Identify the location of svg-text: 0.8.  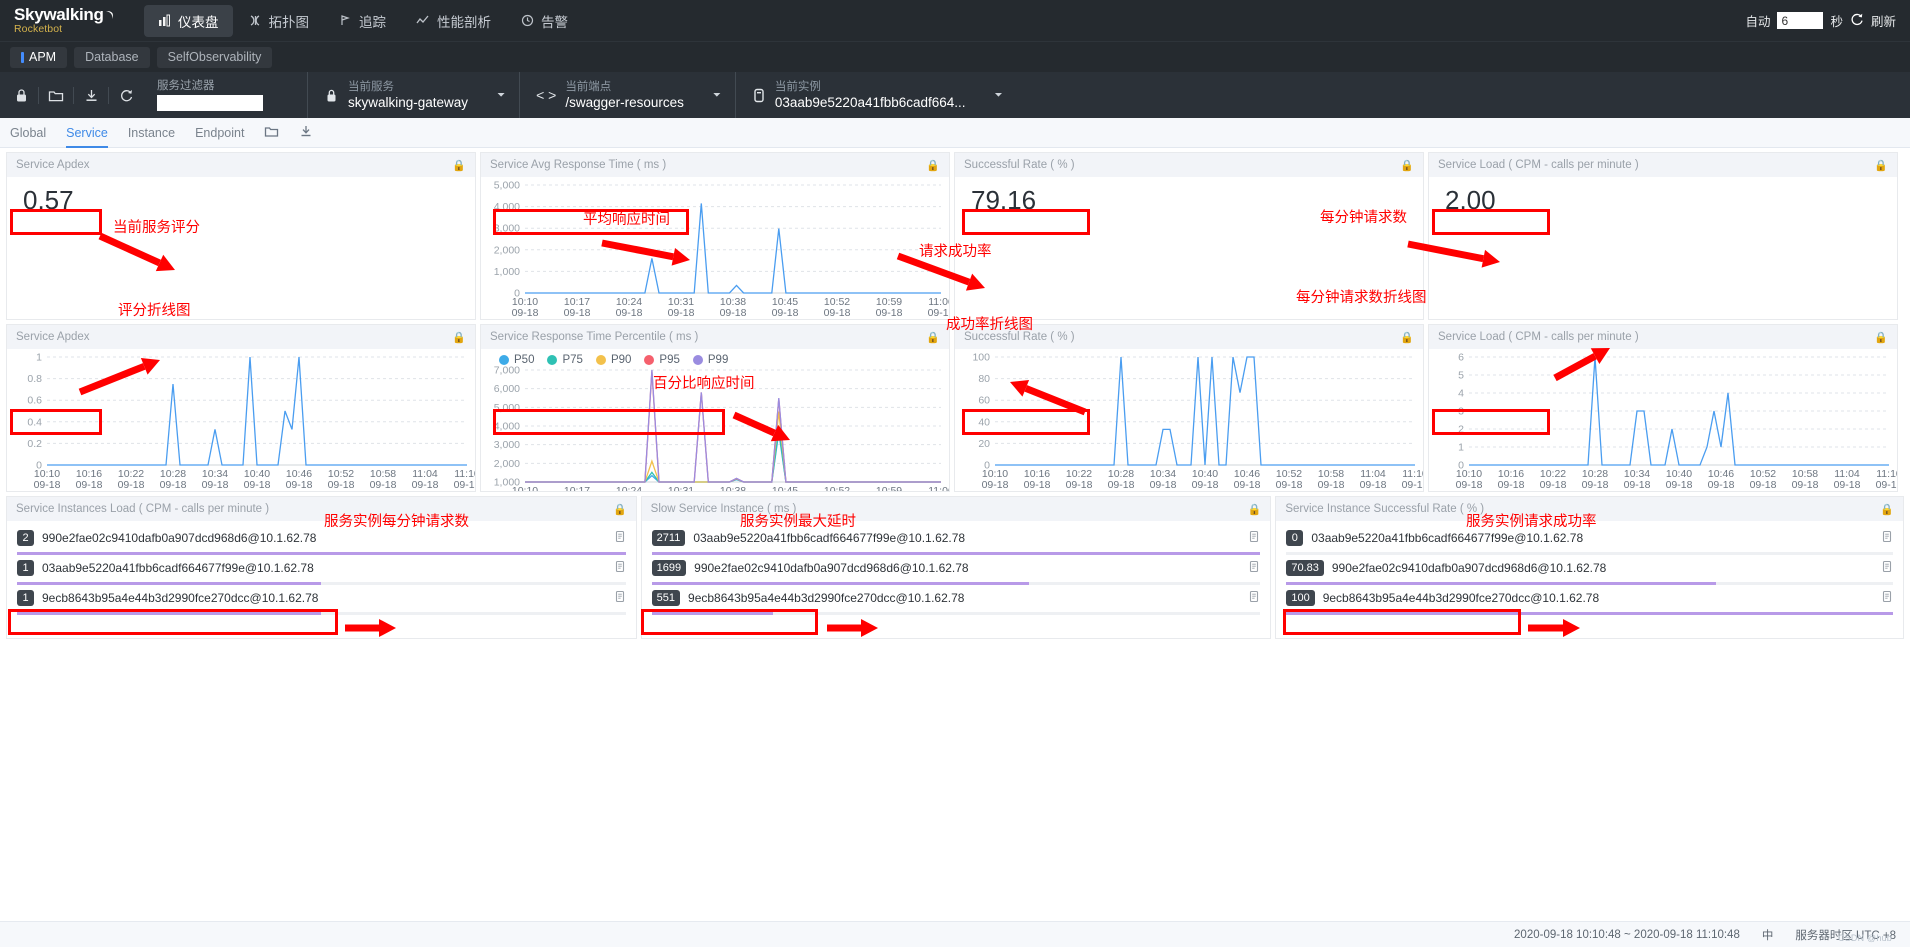
(34, 379).